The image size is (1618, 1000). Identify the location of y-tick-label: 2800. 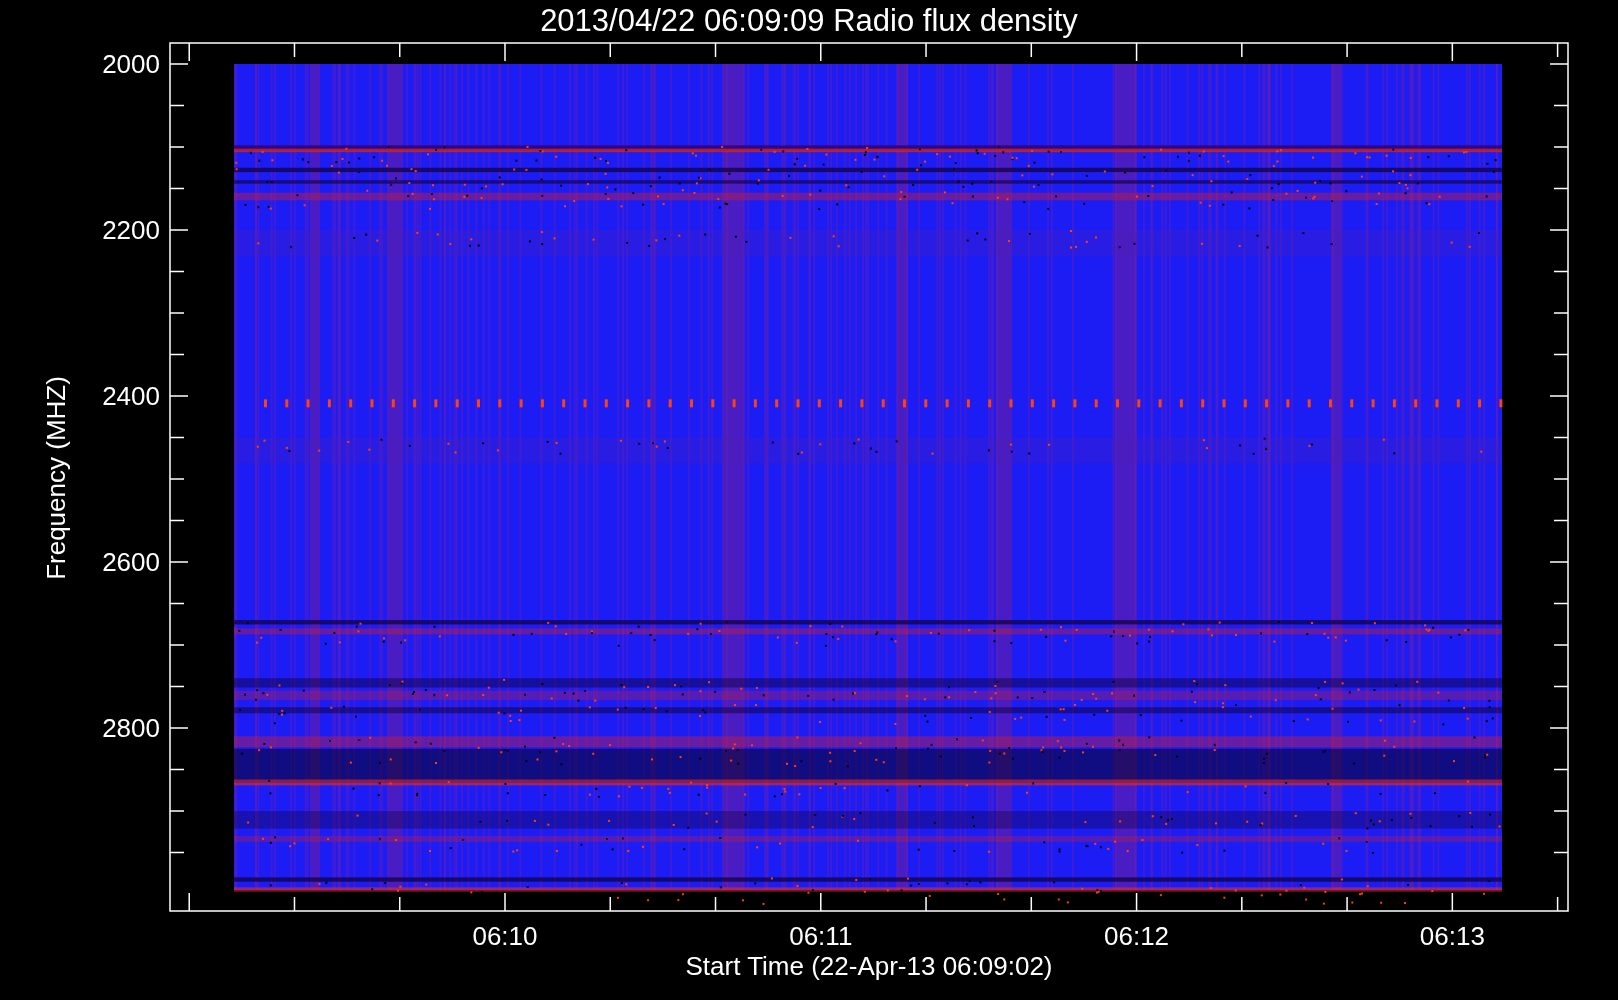
(131, 728).